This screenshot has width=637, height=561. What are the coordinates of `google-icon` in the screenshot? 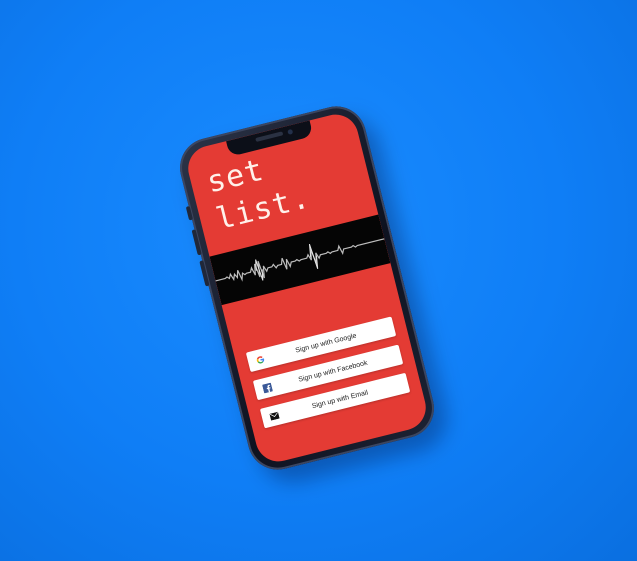 It's located at (259, 359).